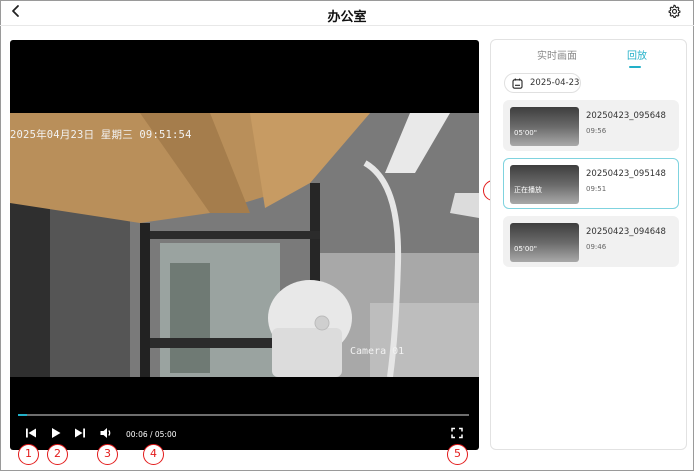  Describe the element at coordinates (591, 183) in the screenshot. I see `recording-item-active: 正在播放 20250423_095148 09:51` at that location.